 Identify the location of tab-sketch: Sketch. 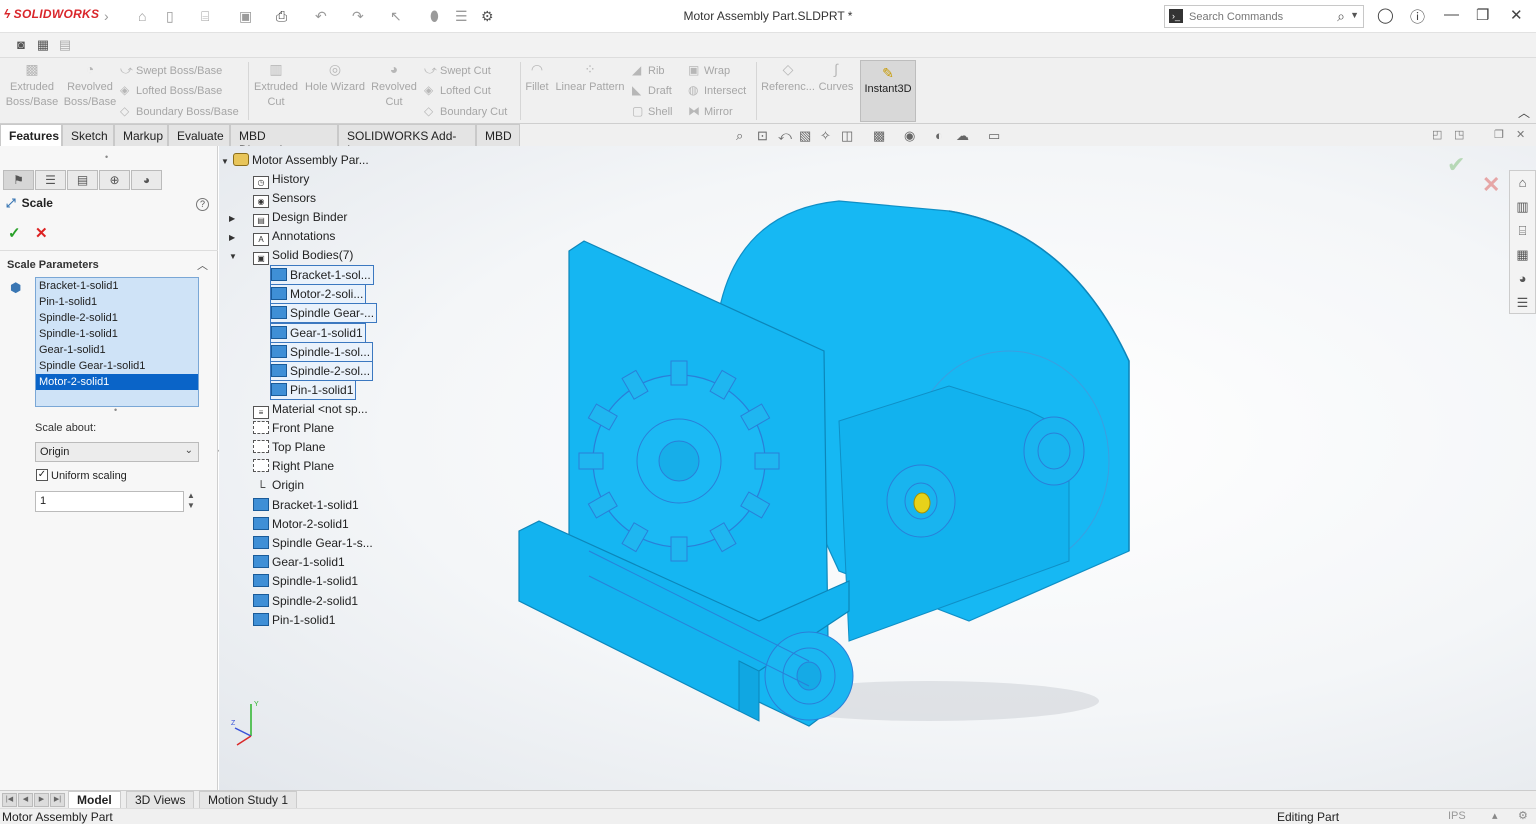
(88, 135).